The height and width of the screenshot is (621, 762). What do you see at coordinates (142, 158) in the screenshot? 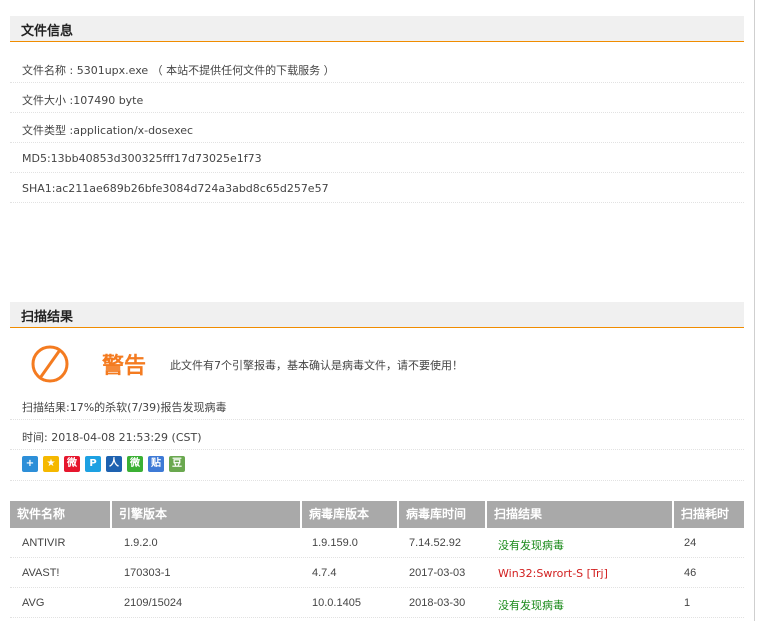
I see `md5-text: MD5:13bb40853d300325fff17d73025e1f73` at bounding box center [142, 158].